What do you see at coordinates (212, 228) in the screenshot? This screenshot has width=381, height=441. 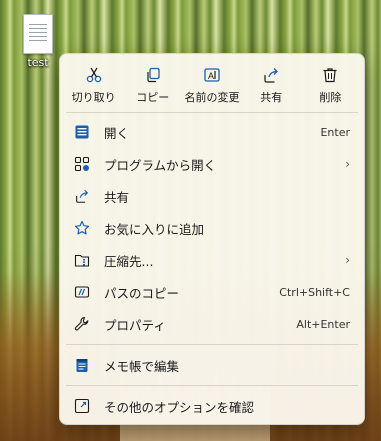 I see `menu-item-add-favorites: お気に入りに追加` at bounding box center [212, 228].